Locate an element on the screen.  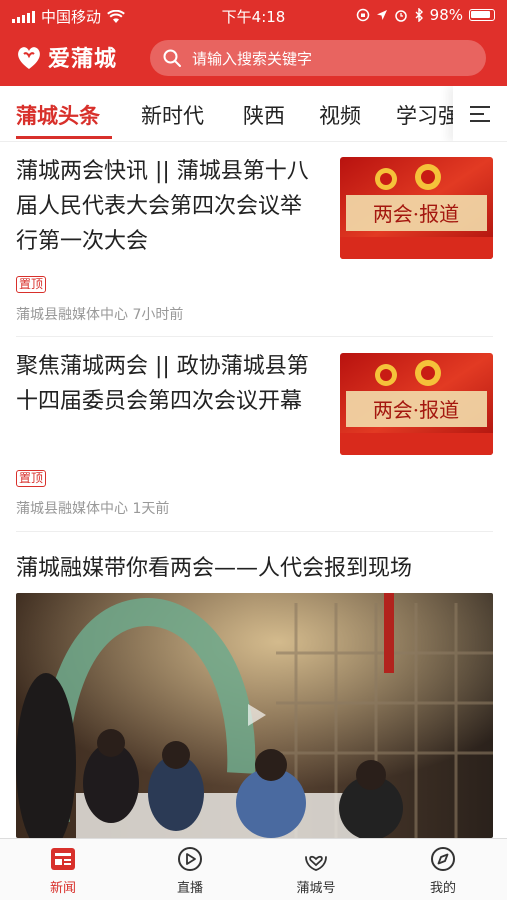
nav-mine: 我的 is located at coordinates (443, 870).